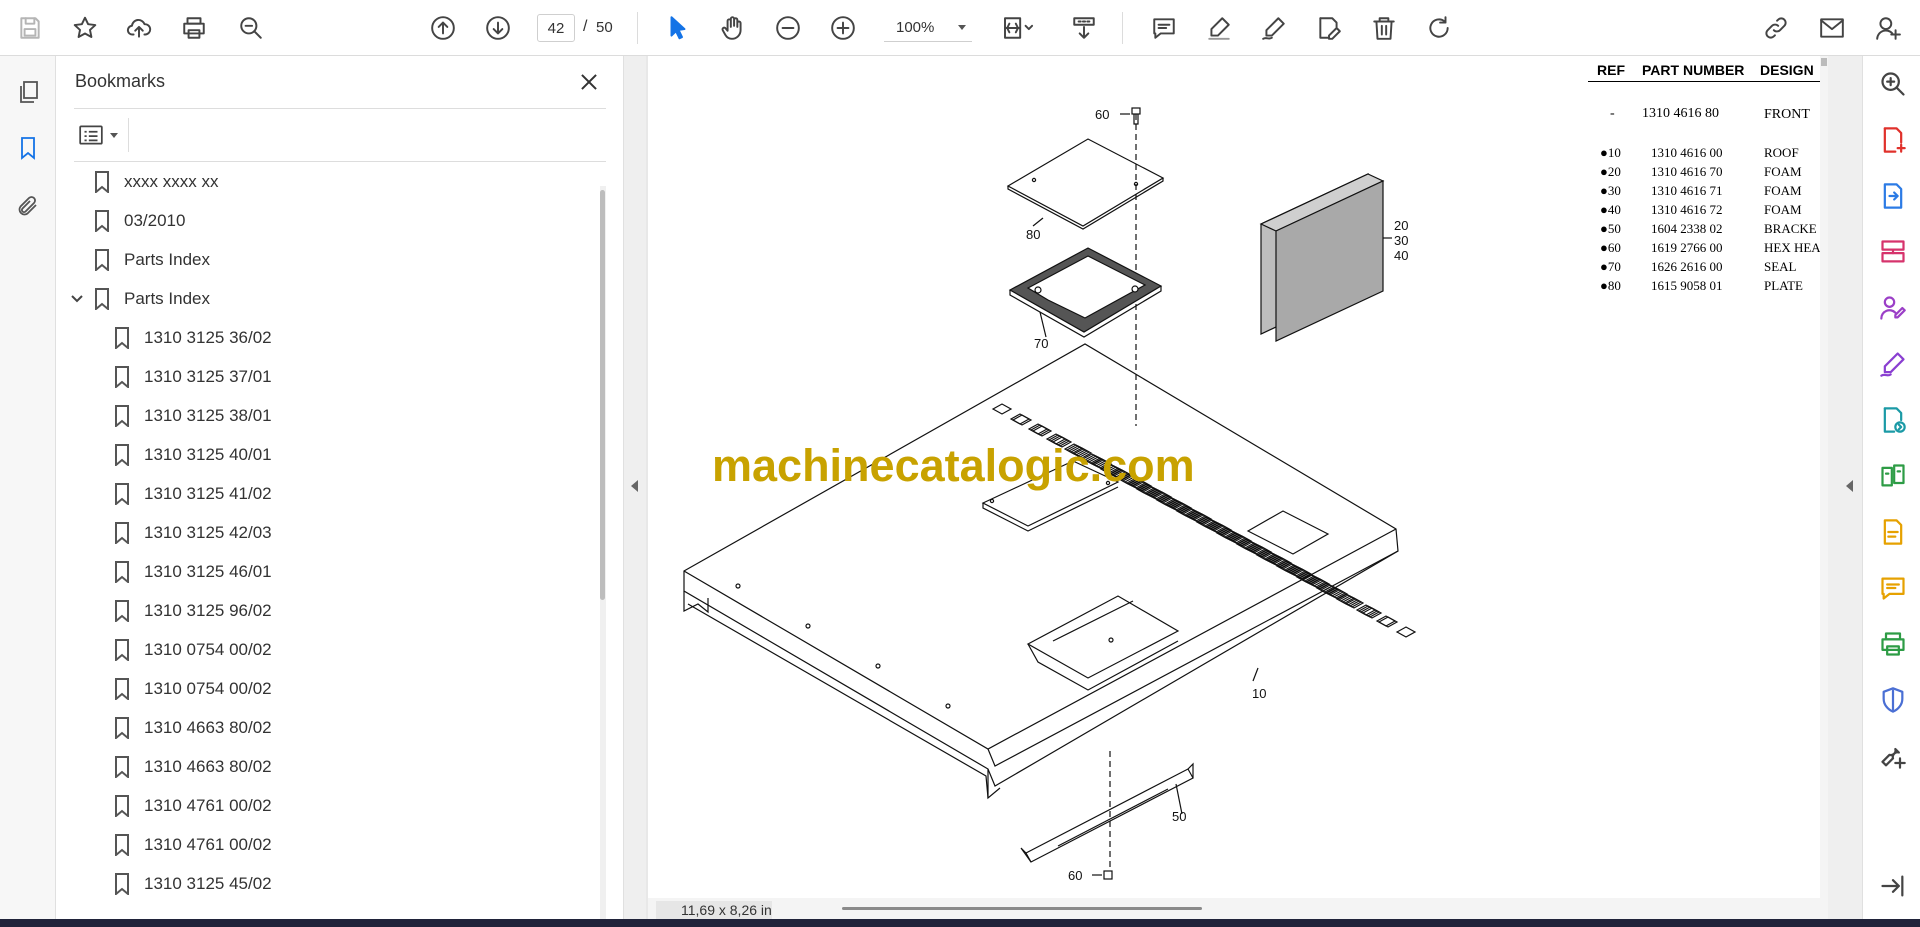 Image resolution: width=1920 pixels, height=927 pixels. I want to click on bookmark-item: 1310 3125 38/01, so click(193, 416).